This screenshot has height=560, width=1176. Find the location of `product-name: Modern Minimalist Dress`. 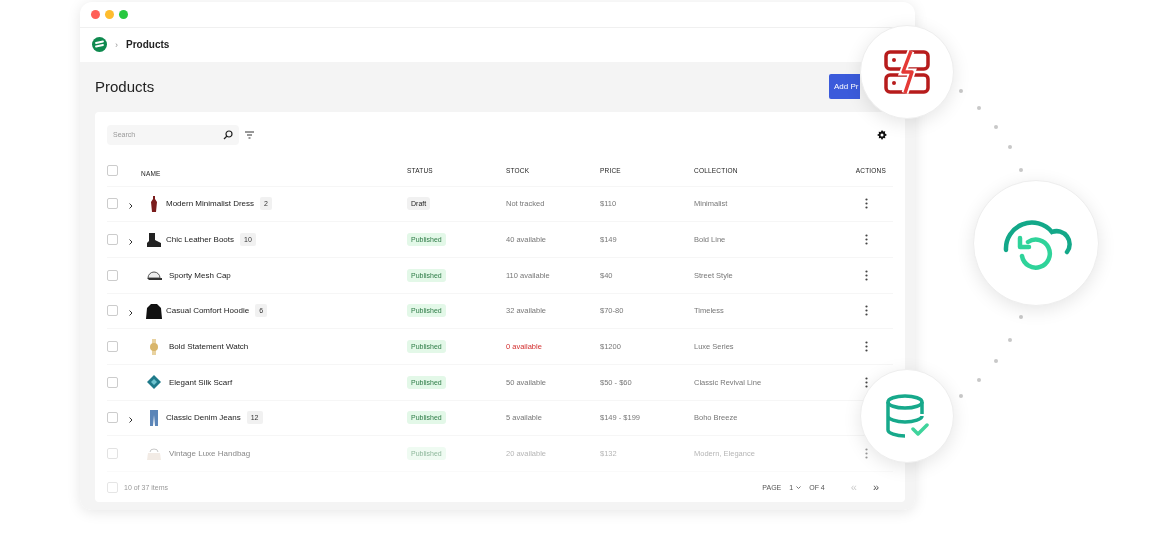

product-name: Modern Minimalist Dress is located at coordinates (210, 204).